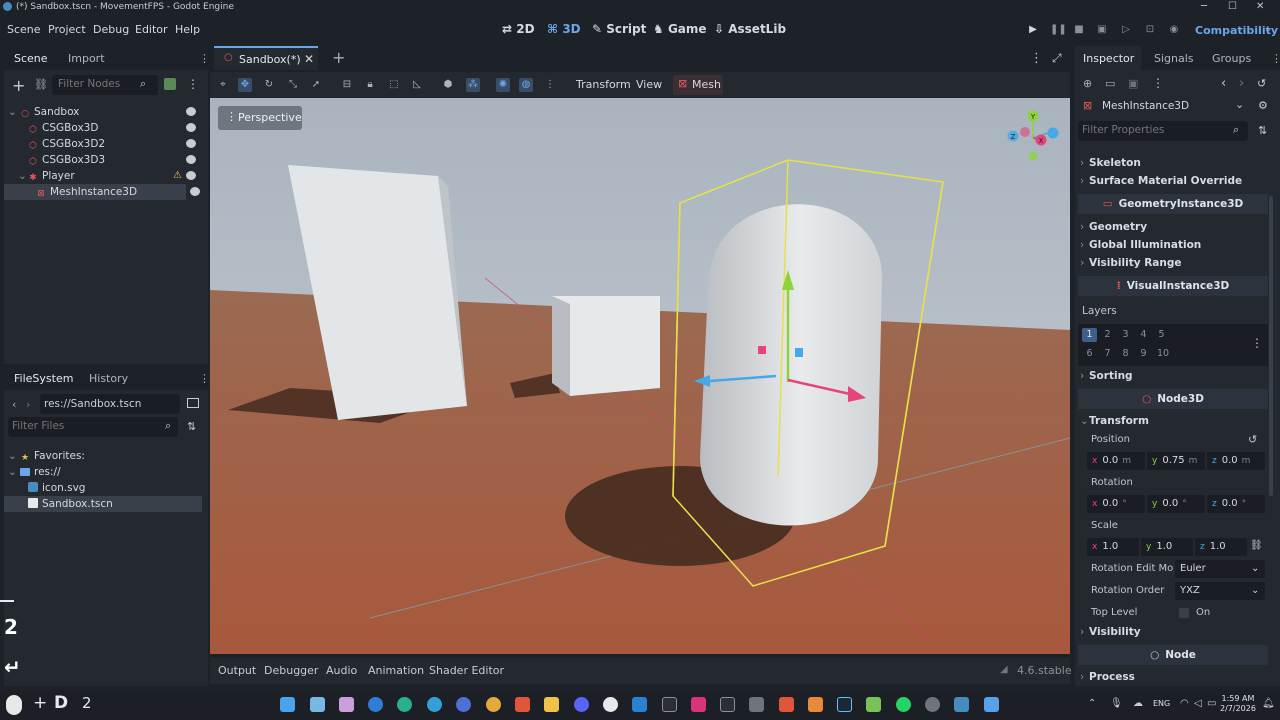 The image size is (1280, 720). What do you see at coordinates (316, 85) in the screenshot?
I see `list-select-icon: ➚` at bounding box center [316, 85].